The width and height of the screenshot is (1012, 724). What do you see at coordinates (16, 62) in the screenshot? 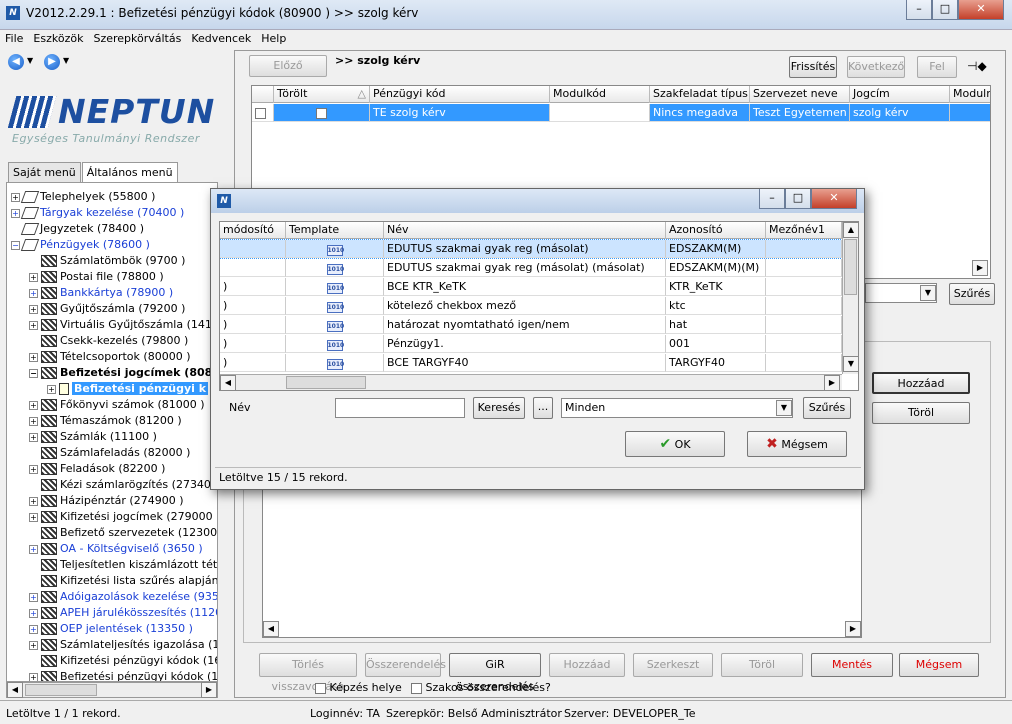
I see `back-arrow-icon: ◀` at bounding box center [16, 62].